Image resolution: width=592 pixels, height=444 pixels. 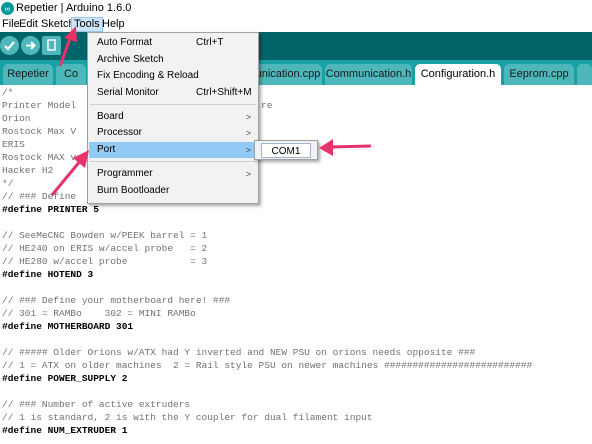 I want to click on arrow-to-port-item-icon, so click(x=69, y=173).